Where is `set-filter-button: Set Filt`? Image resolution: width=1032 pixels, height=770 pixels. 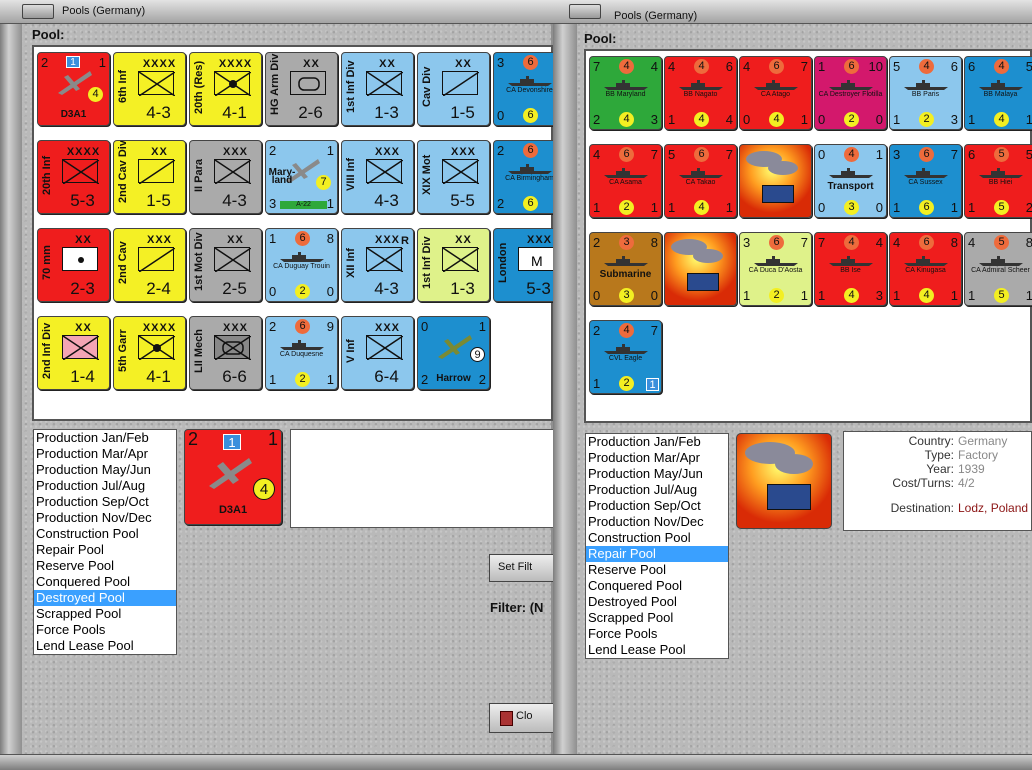 set-filter-button: Set Filt is located at coordinates (522, 568).